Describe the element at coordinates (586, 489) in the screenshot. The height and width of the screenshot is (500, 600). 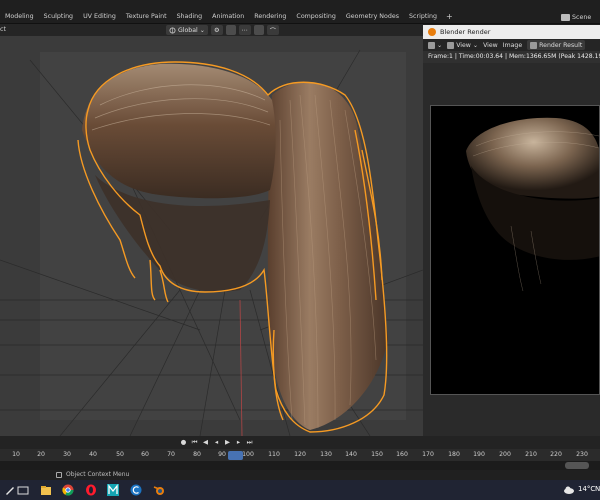
I see `weather-temperature: 14°C` at that location.